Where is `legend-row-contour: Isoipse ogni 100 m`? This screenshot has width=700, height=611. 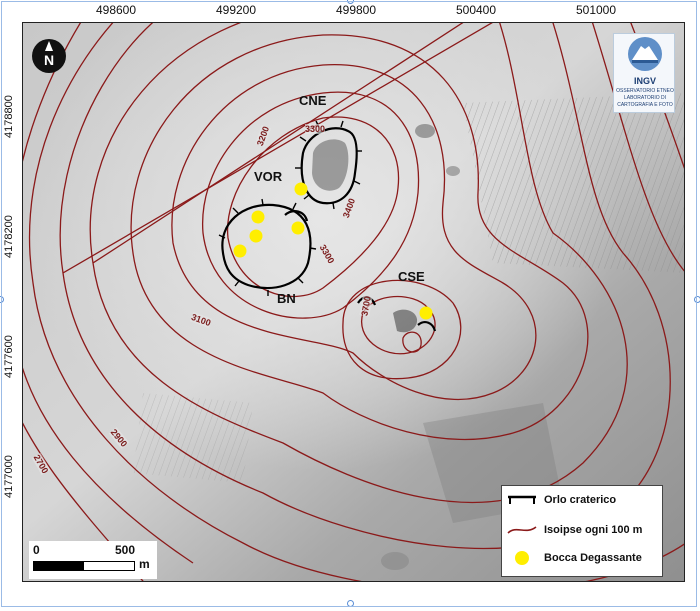
legend-row-contour: Isoipse ogni 100 m is located at coordinates (574, 530).